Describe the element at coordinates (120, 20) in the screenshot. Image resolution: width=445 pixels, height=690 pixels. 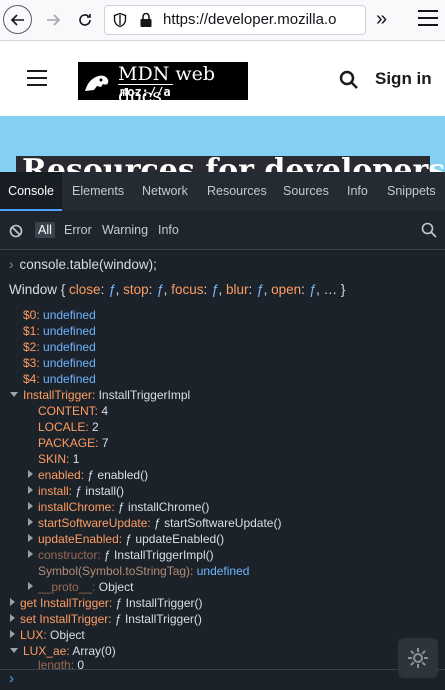
I see `shield-icon` at that location.